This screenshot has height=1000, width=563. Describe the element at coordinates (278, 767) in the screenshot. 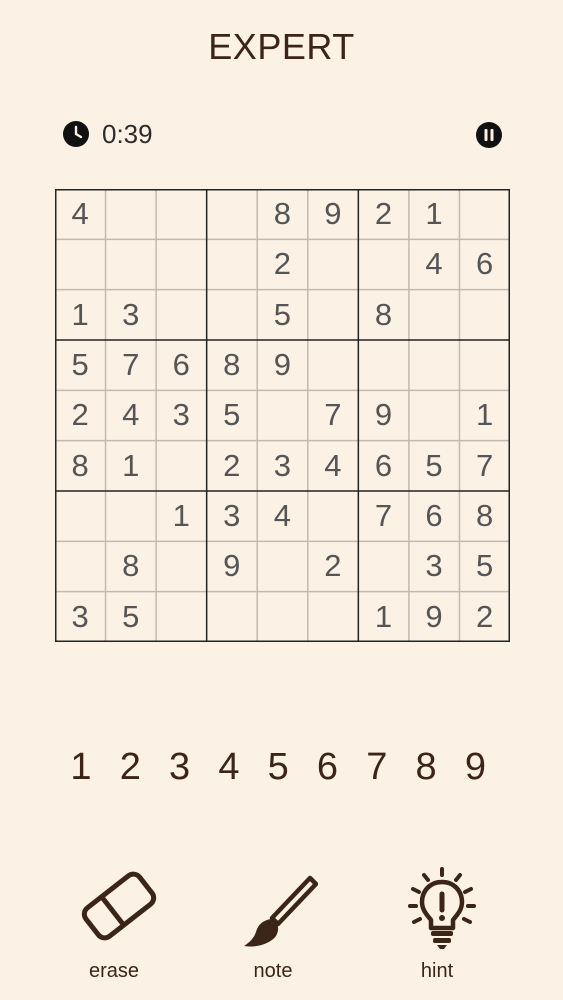

I see `number-key-5: 5` at that location.